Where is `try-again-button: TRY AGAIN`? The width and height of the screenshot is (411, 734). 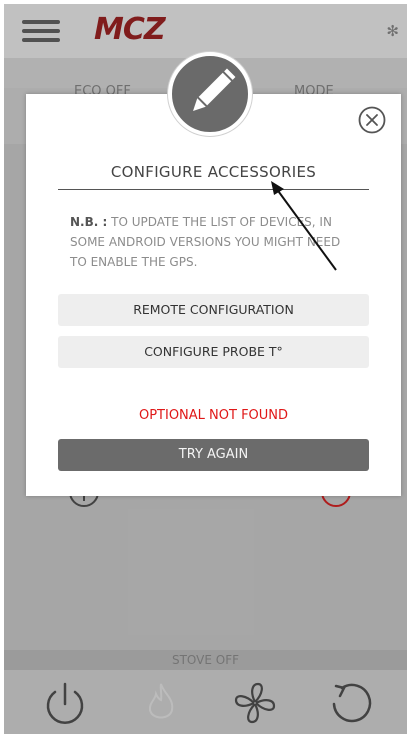
try-again-button: TRY AGAIN is located at coordinates (213, 455).